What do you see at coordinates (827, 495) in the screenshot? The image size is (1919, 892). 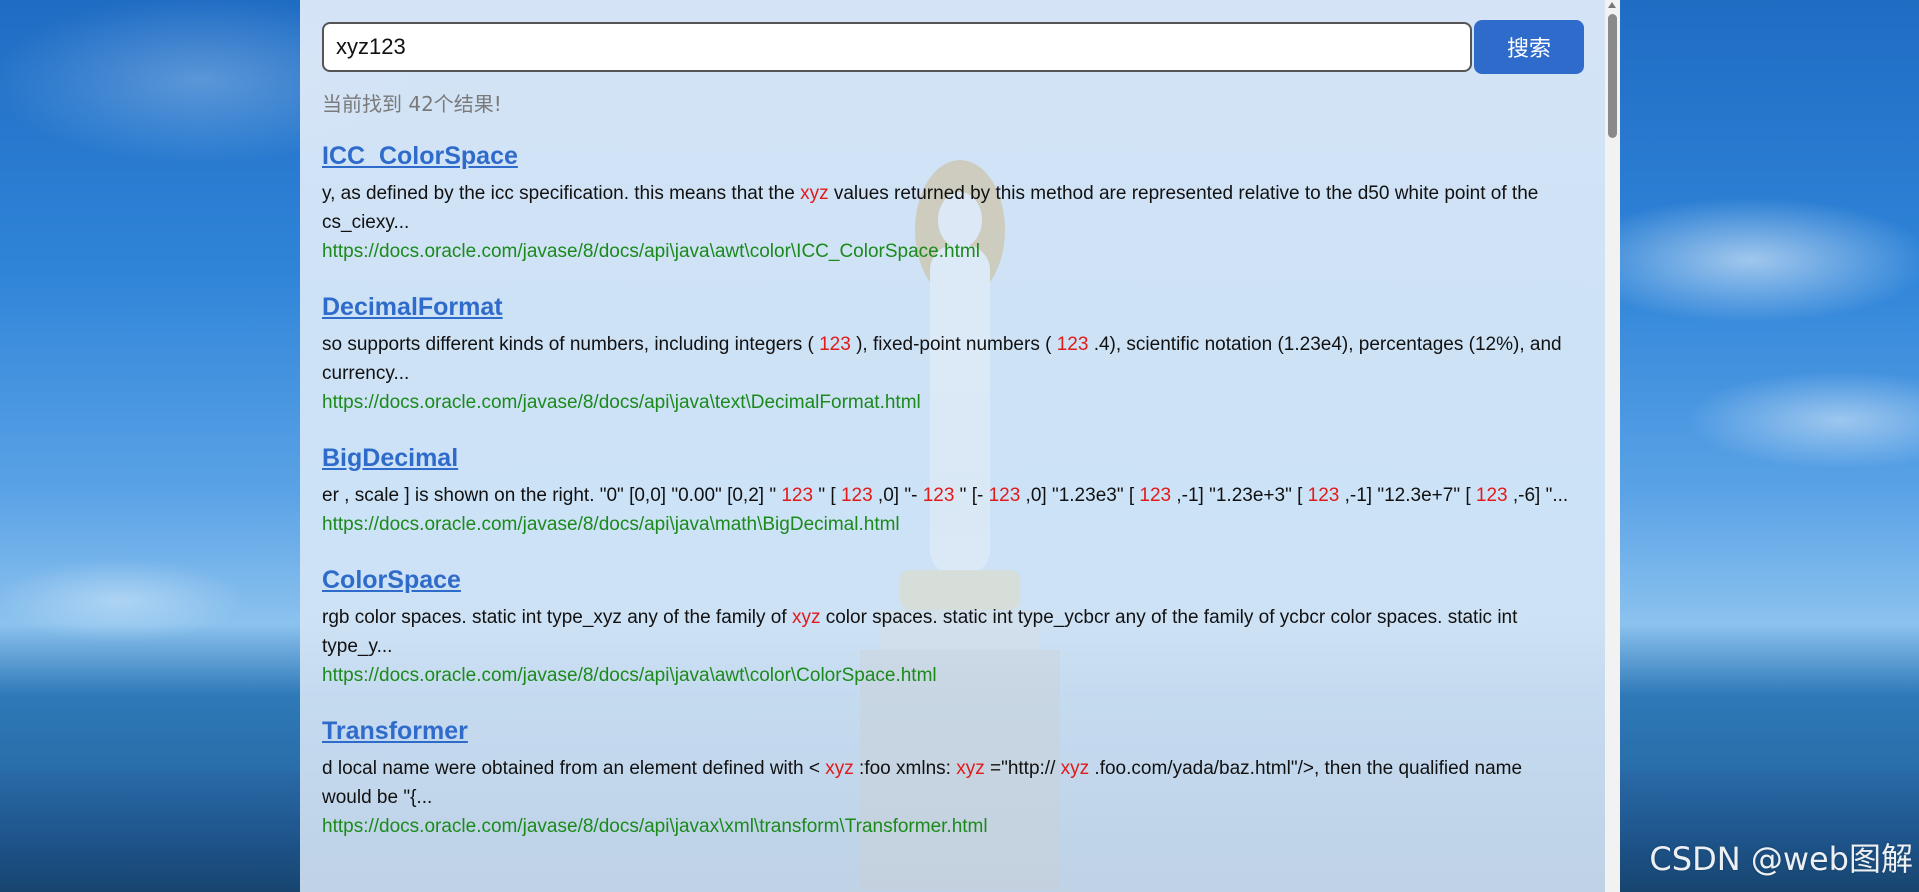 I see `snippet-text: " [` at bounding box center [827, 495].